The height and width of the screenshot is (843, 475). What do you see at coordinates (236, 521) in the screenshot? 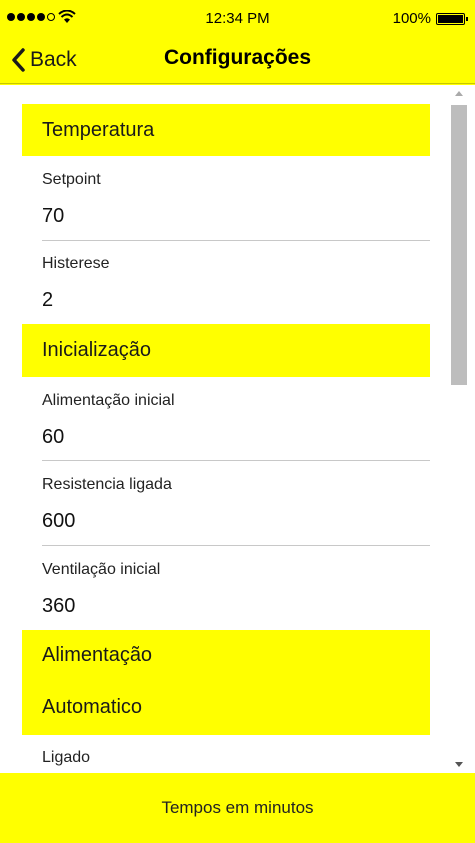
I see `resistencia-ligada-value: 600` at bounding box center [236, 521].